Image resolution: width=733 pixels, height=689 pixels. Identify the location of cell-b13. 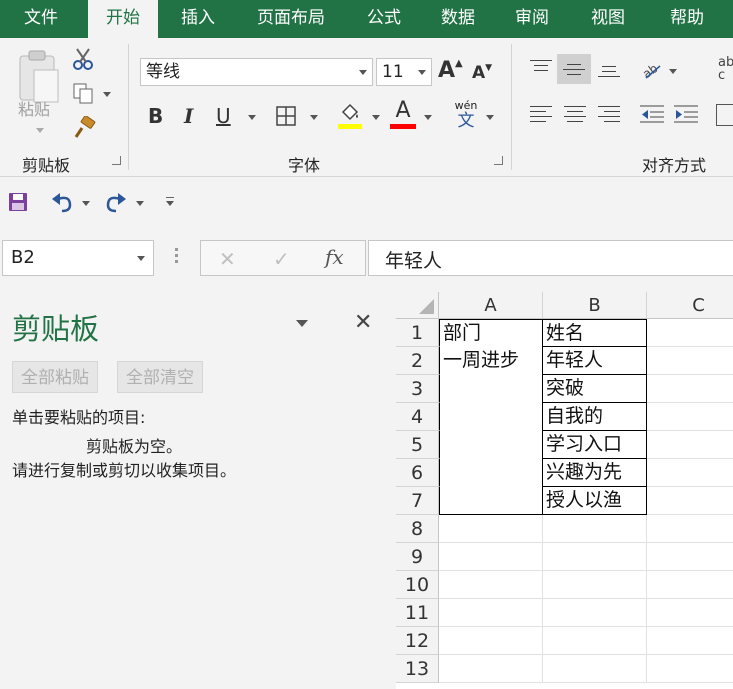
(595, 669).